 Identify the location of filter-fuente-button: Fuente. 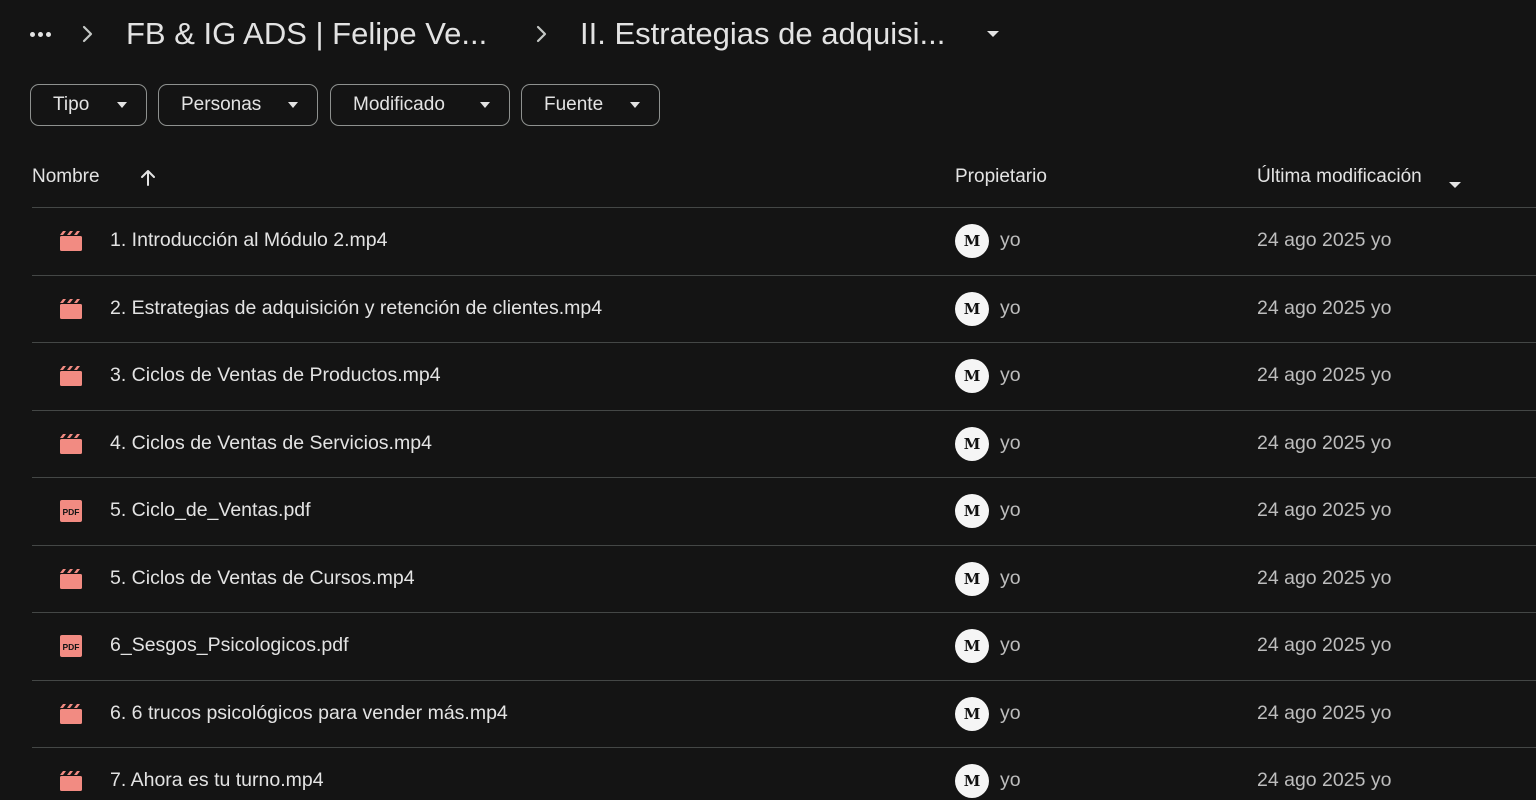
(590, 105).